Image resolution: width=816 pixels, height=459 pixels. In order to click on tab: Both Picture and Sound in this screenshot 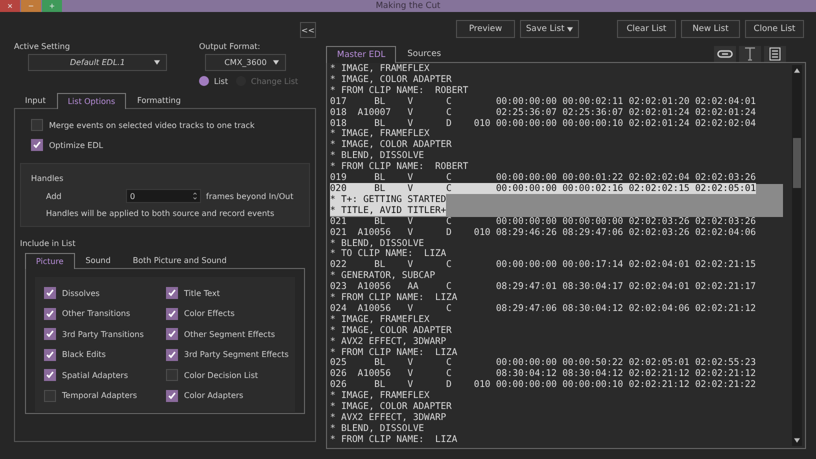, I will do `click(180, 260)`.